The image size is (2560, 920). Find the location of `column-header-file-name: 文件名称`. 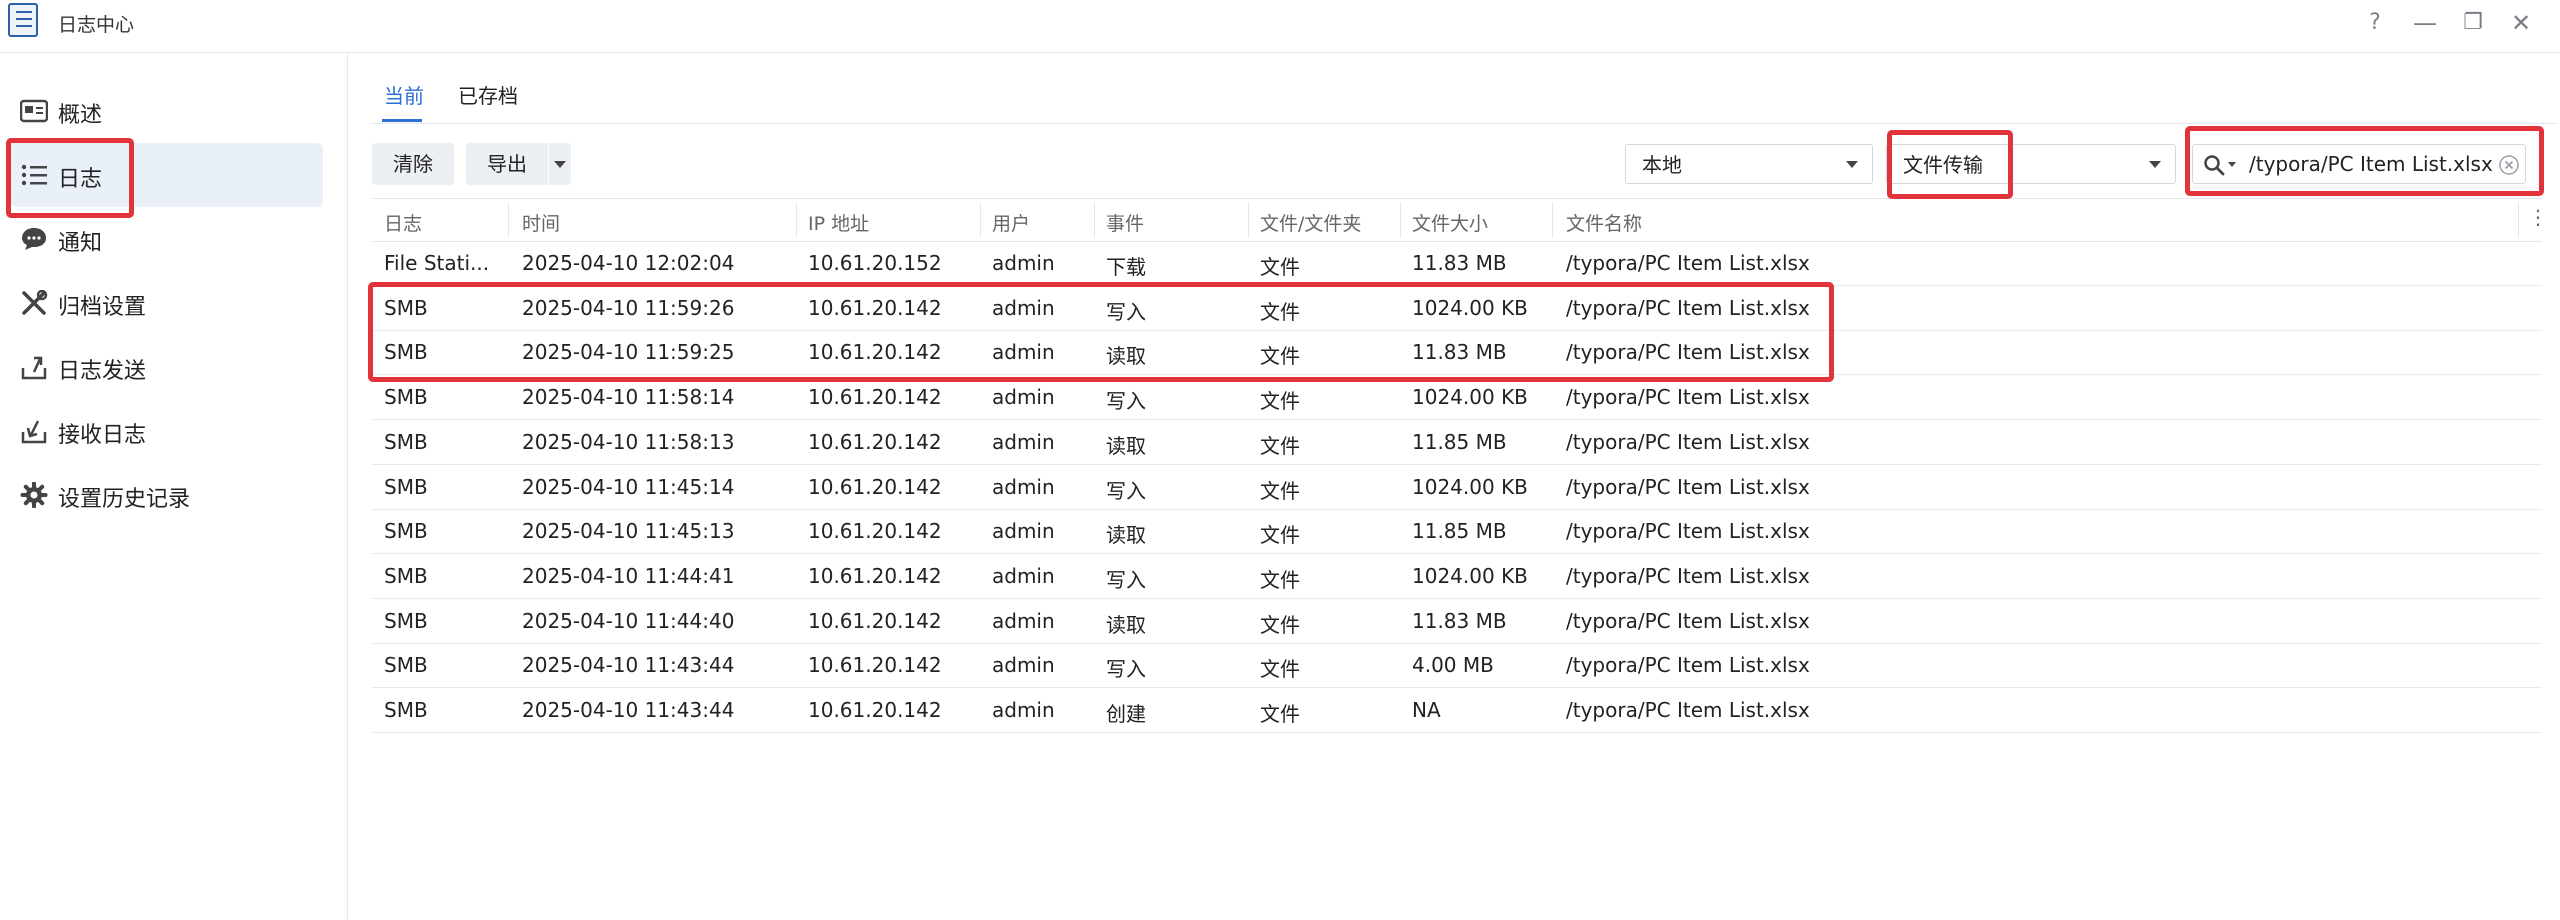

column-header-file-name: 文件名称 is located at coordinates (1604, 222).